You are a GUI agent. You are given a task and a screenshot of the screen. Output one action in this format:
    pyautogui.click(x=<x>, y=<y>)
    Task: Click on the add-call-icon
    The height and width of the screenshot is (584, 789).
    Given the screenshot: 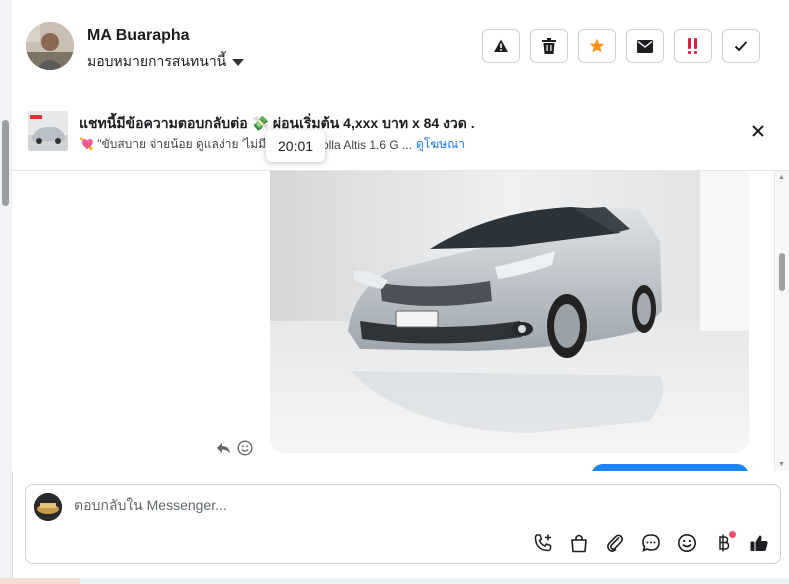 What is the action you would take?
    pyautogui.click(x=543, y=543)
    